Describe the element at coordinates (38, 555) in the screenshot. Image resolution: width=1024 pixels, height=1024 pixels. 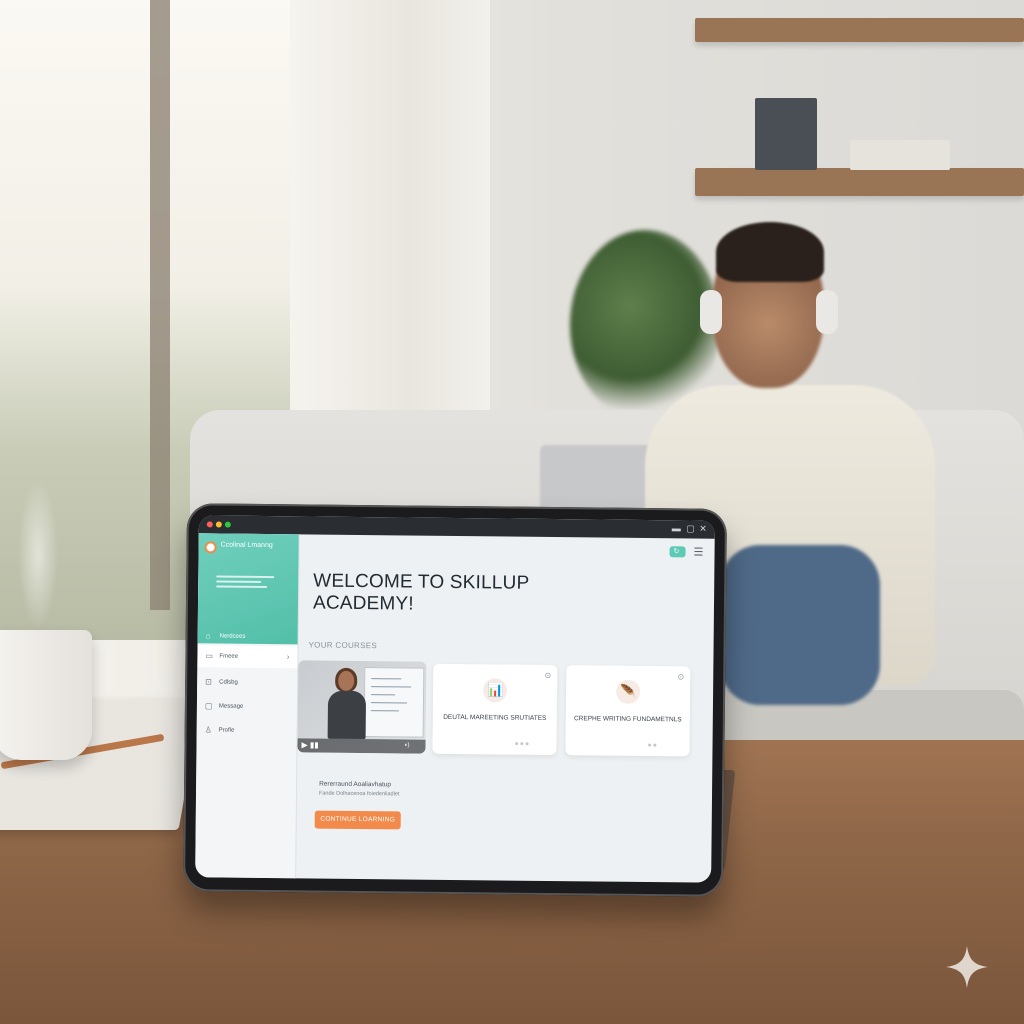
I see `steam` at that location.